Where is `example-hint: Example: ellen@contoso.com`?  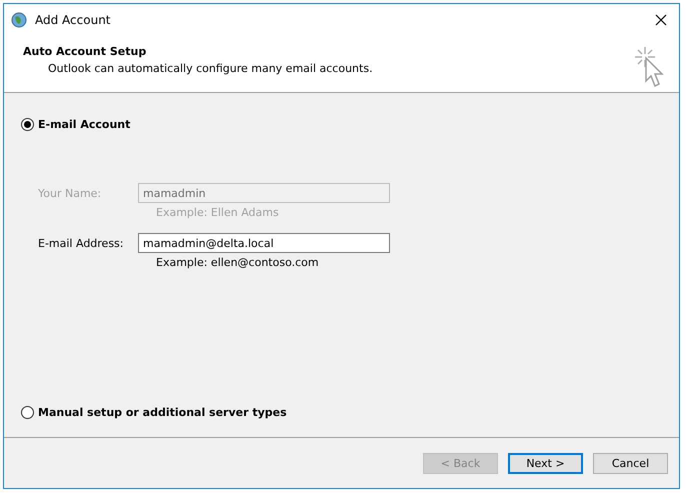 example-hint: Example: ellen@contoso.com is located at coordinates (238, 263).